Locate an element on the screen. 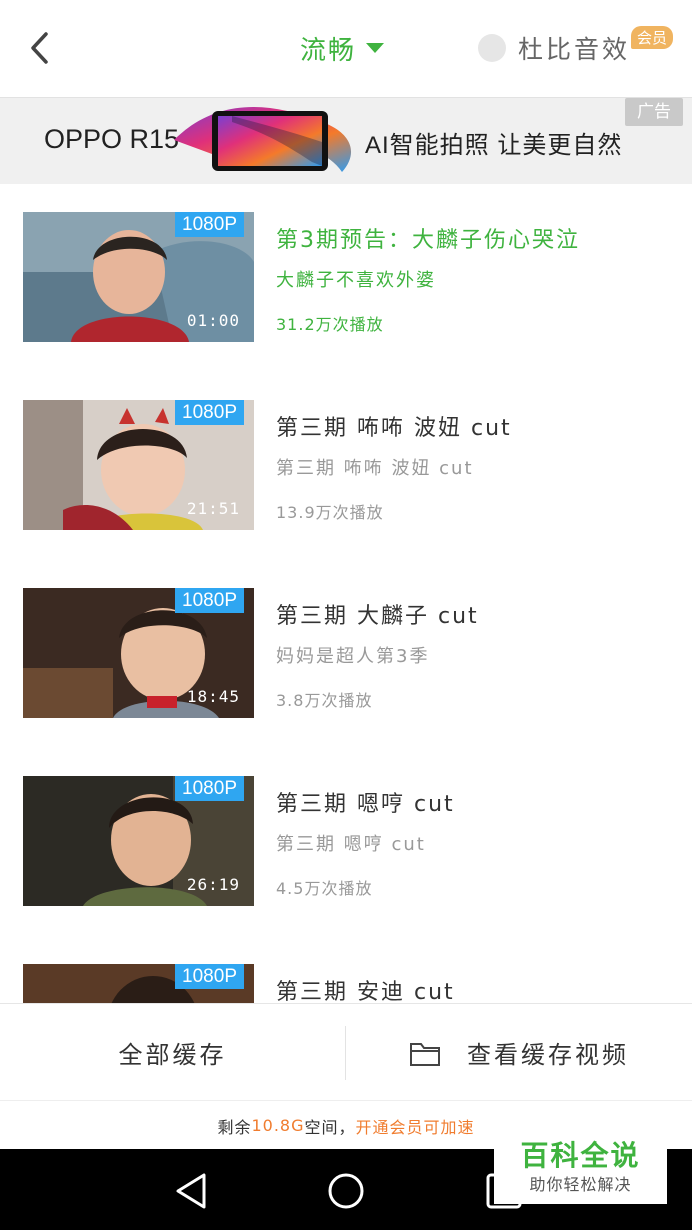  phone-image is located at coordinates (263, 139).